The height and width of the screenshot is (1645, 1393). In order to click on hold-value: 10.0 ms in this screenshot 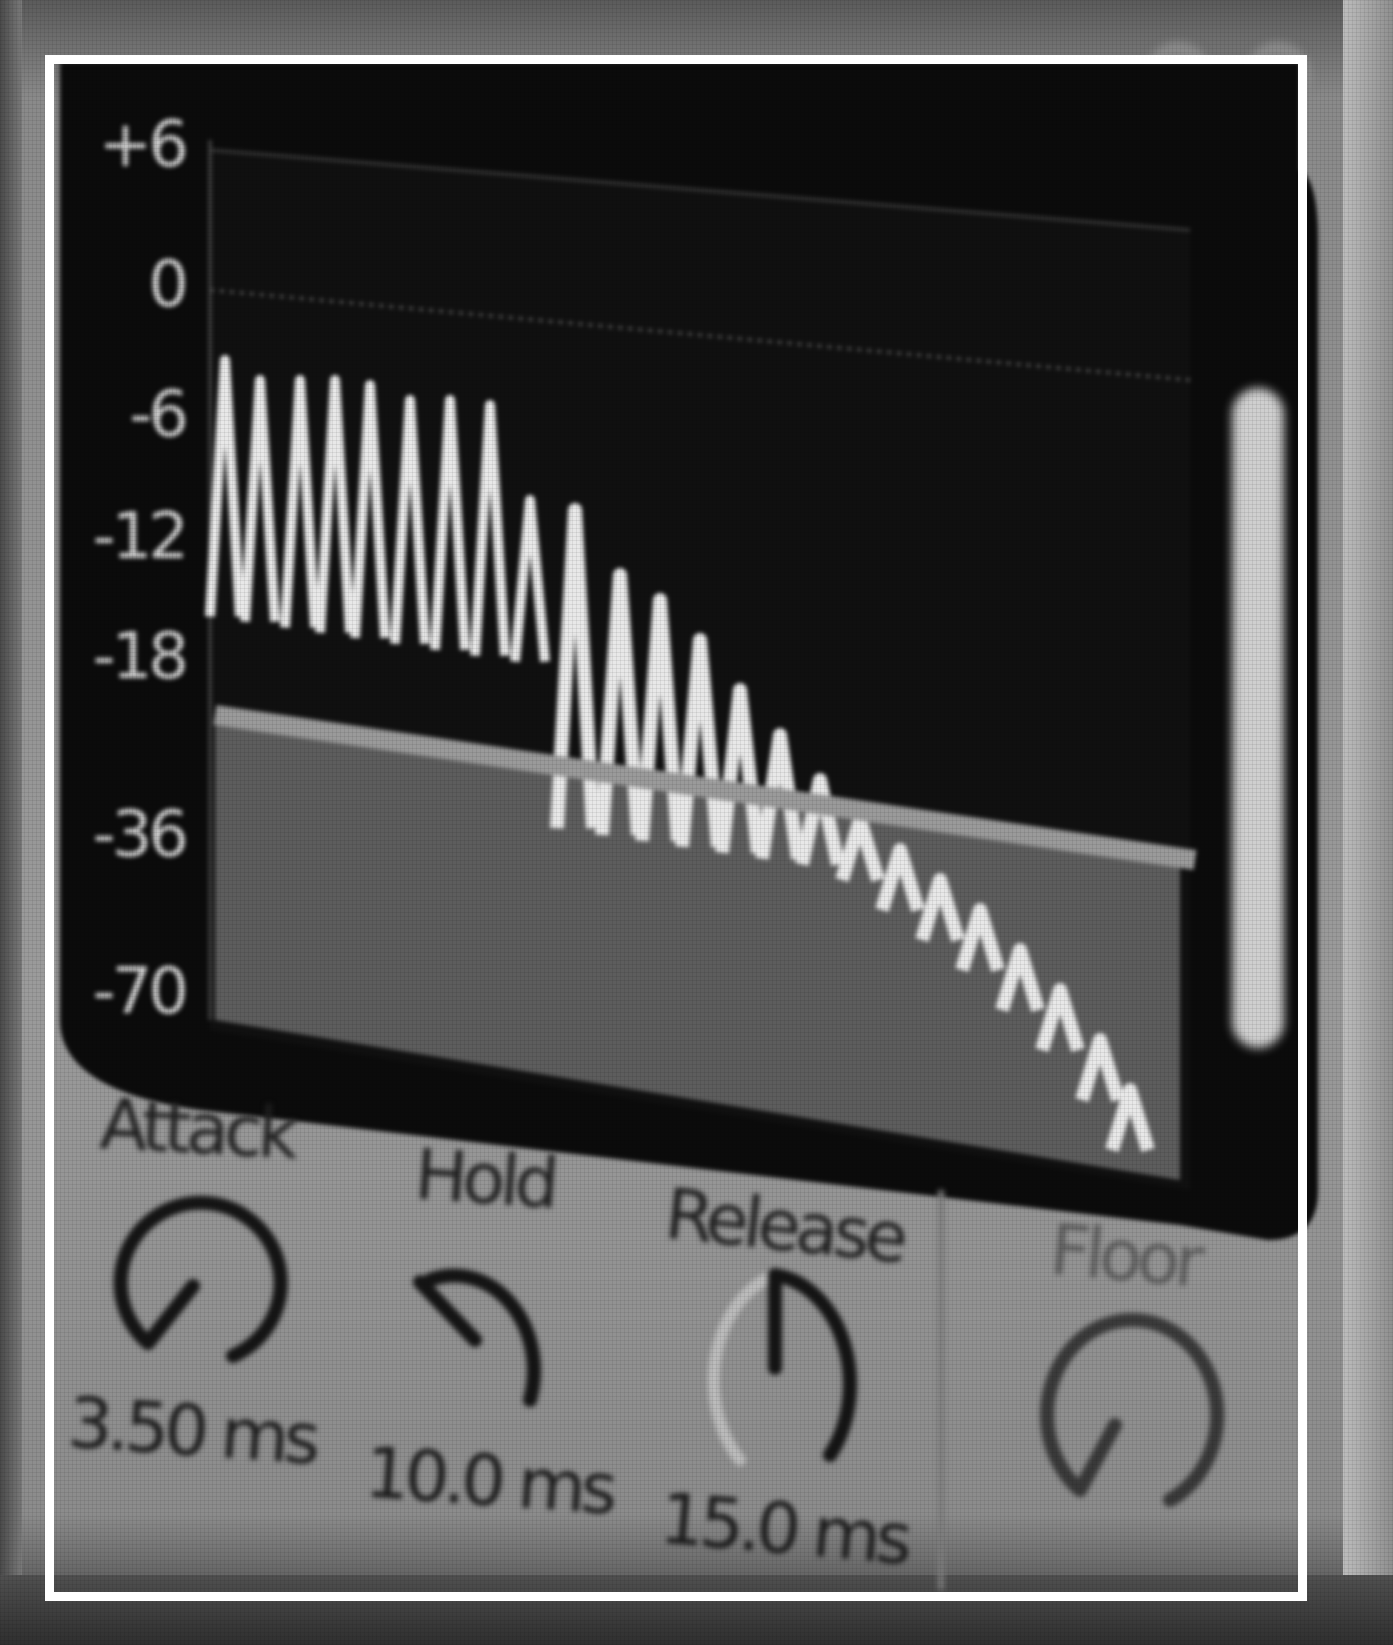, I will do `click(489, 1481)`.